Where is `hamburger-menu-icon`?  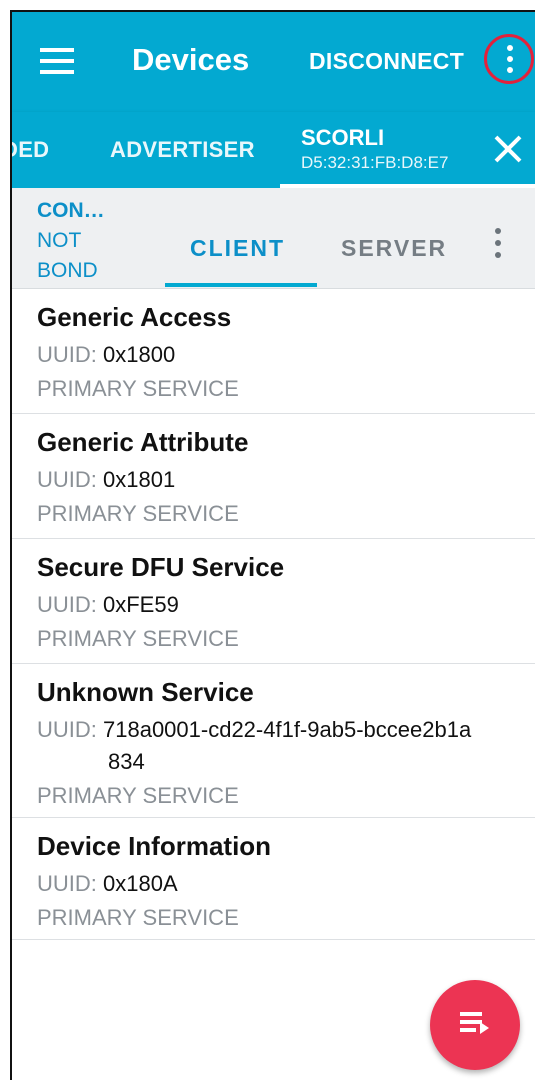
hamburger-menu-icon is located at coordinates (57, 61).